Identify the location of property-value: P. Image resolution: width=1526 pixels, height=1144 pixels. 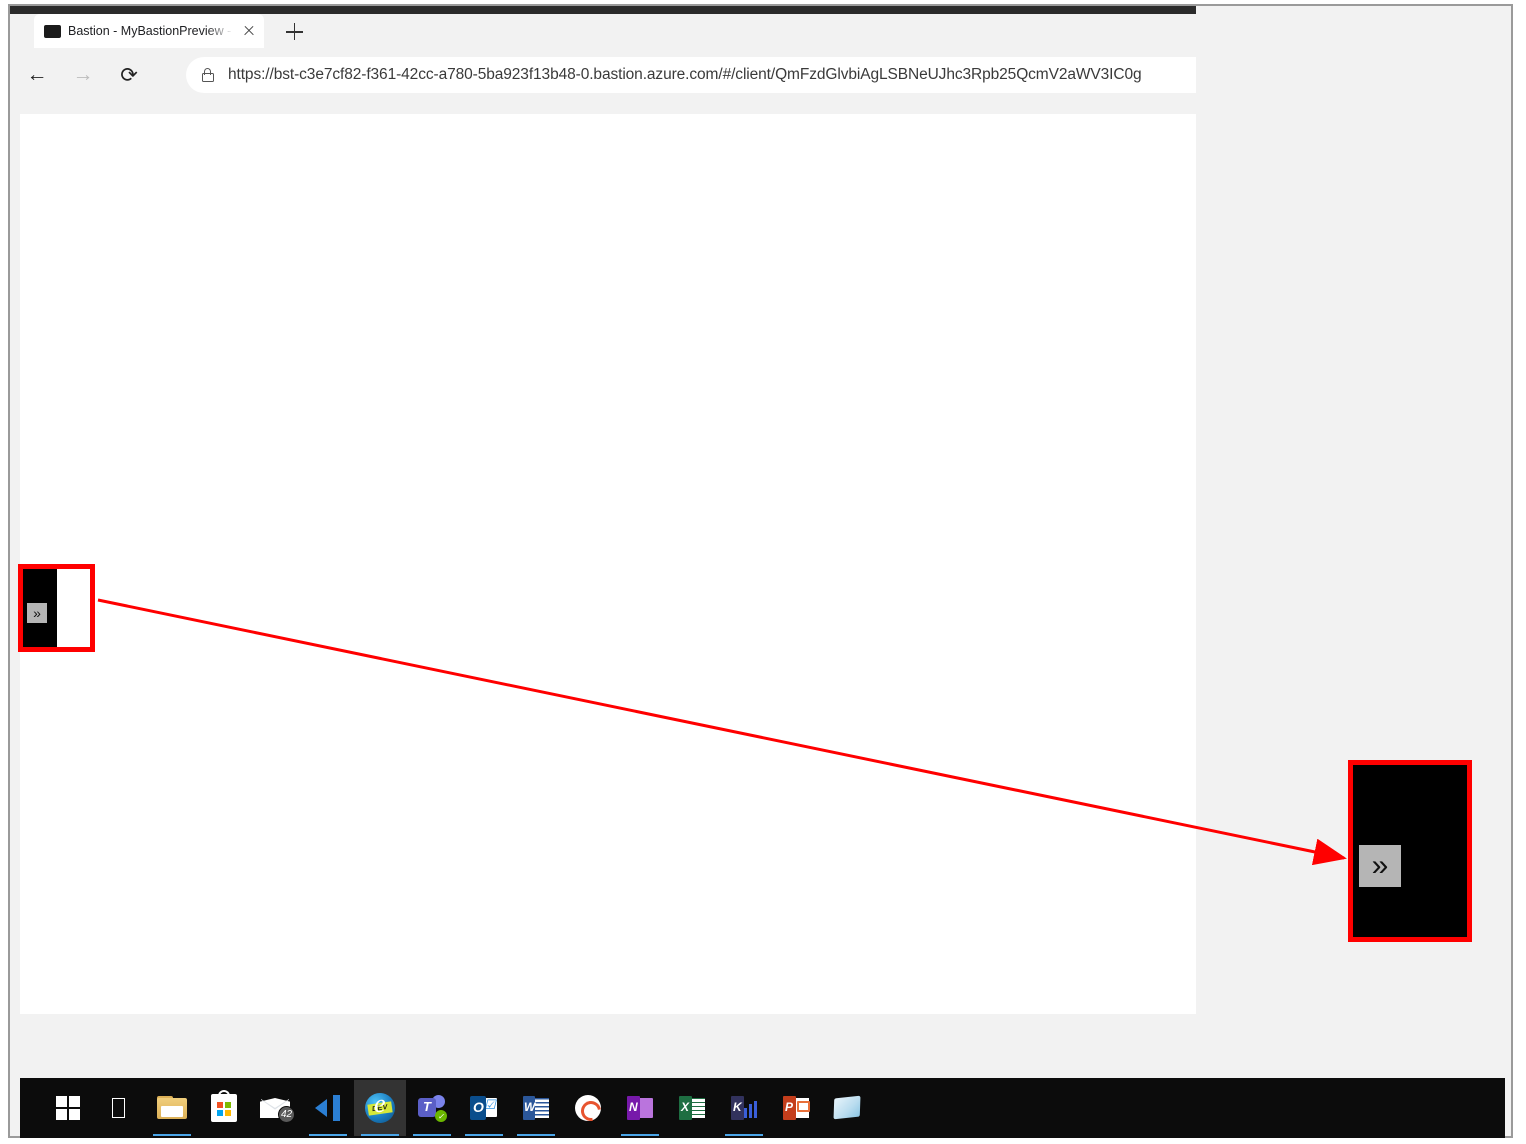
(534, 558).